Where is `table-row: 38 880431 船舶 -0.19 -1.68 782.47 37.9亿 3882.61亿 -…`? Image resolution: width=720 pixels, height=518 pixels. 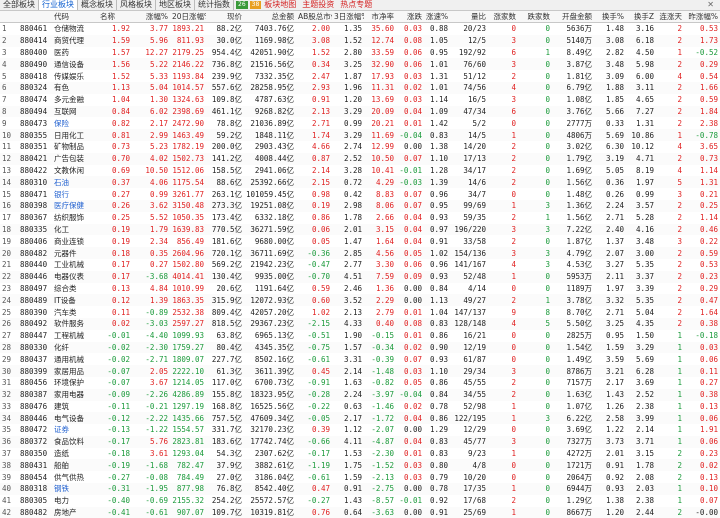
table-row: 38 880431 船舶 -0.19 -1.68 782.47 37.9亿 3882.61亿 -… is located at coordinates (360, 465).